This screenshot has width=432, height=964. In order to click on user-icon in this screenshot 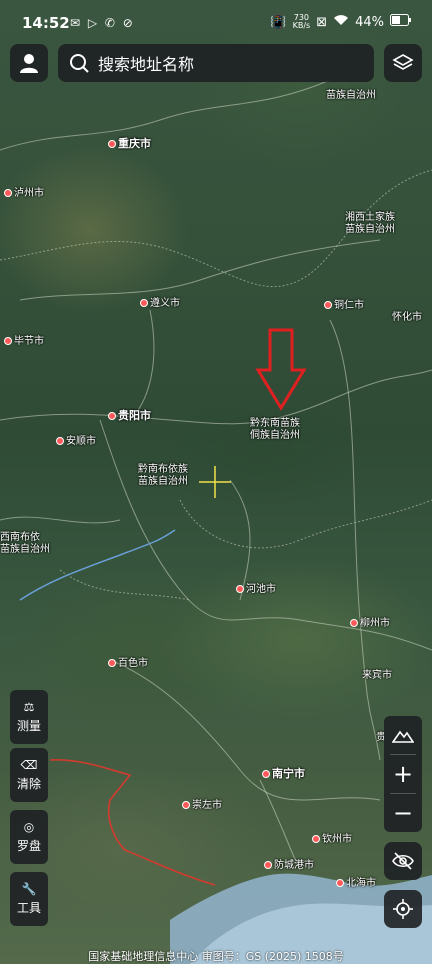, I will do `click(29, 63)`.